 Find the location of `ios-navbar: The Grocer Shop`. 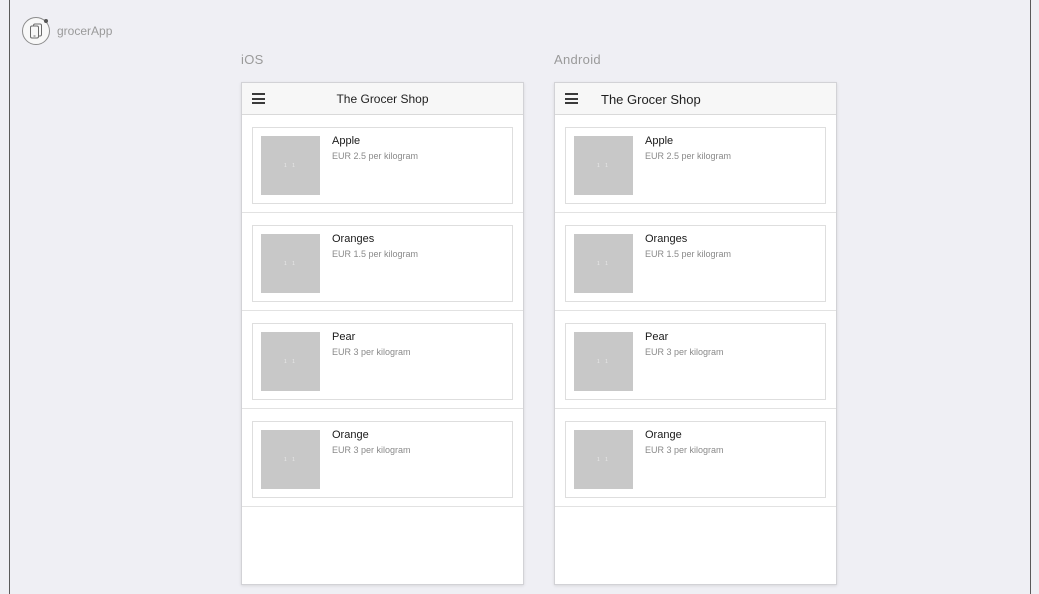

ios-navbar: The Grocer Shop is located at coordinates (382, 99).